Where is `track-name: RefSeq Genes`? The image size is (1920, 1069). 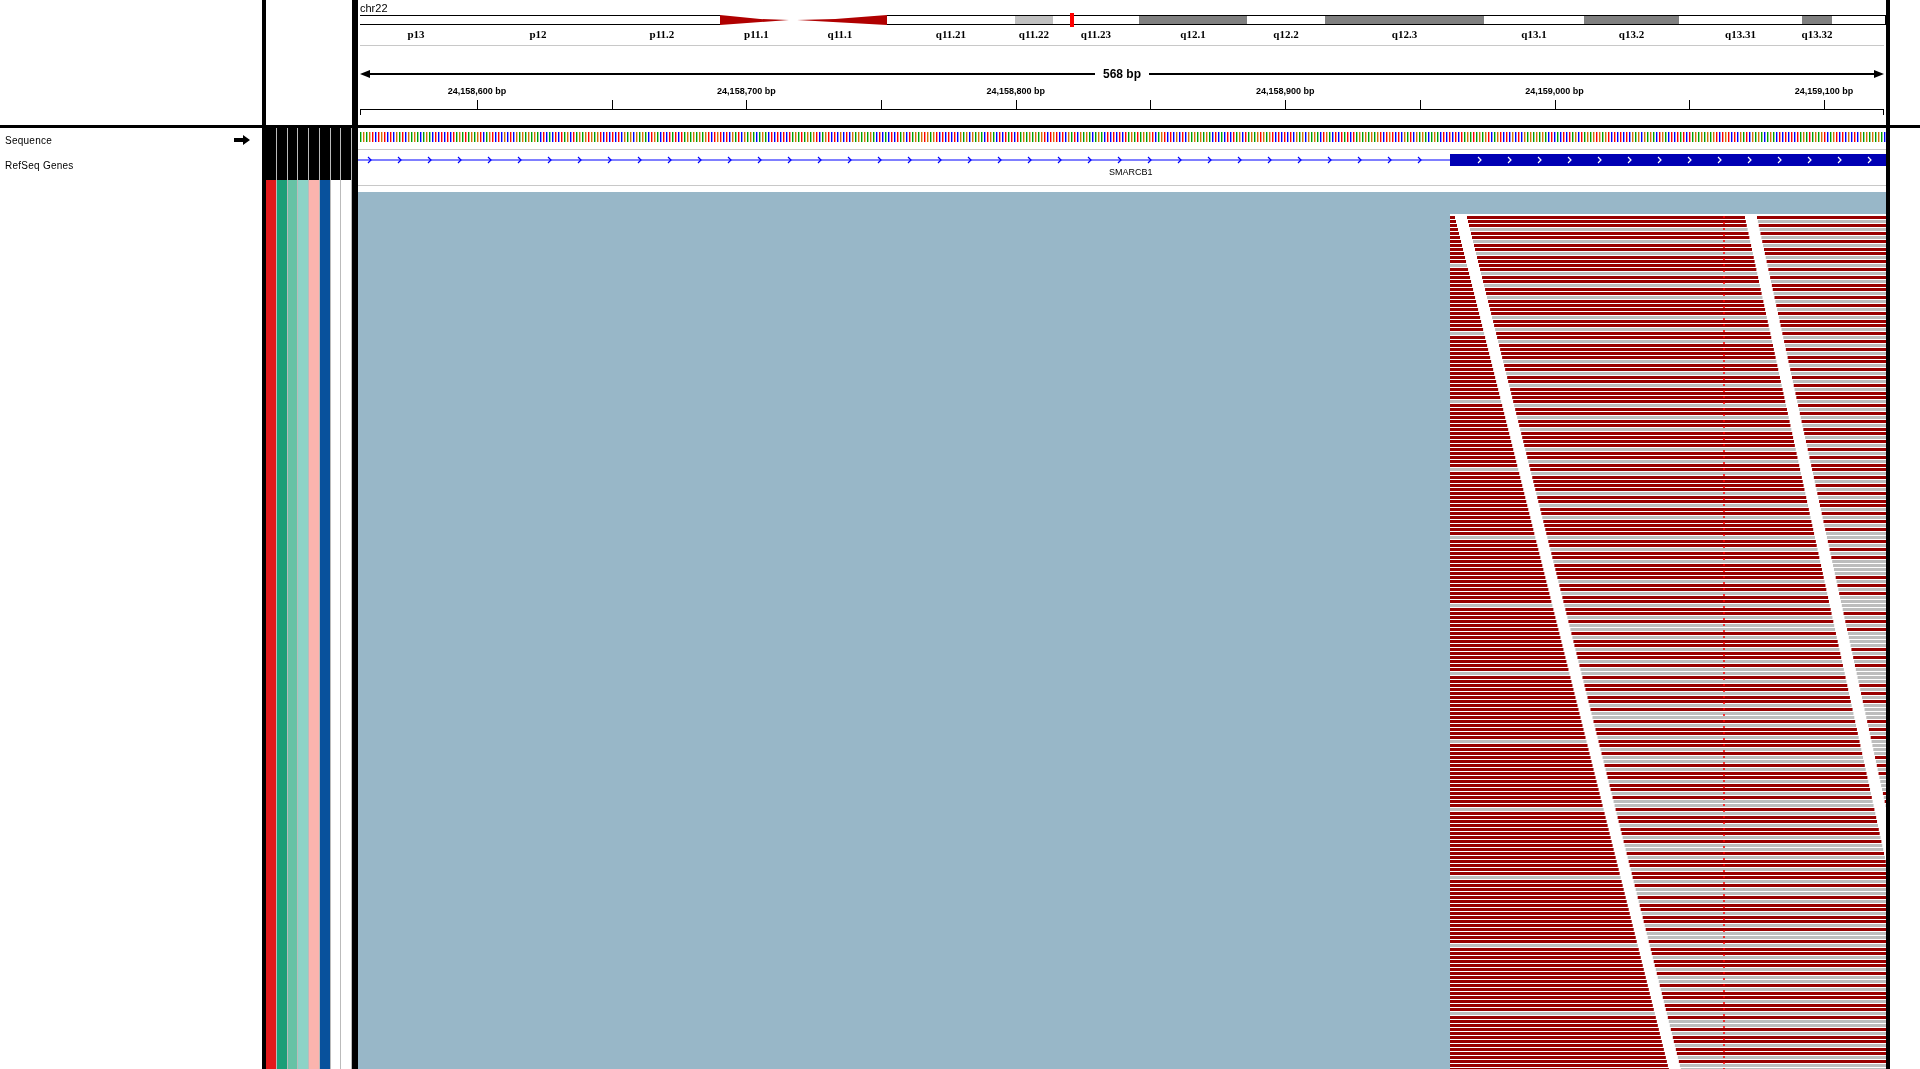 track-name: RefSeq Genes is located at coordinates (39, 165).